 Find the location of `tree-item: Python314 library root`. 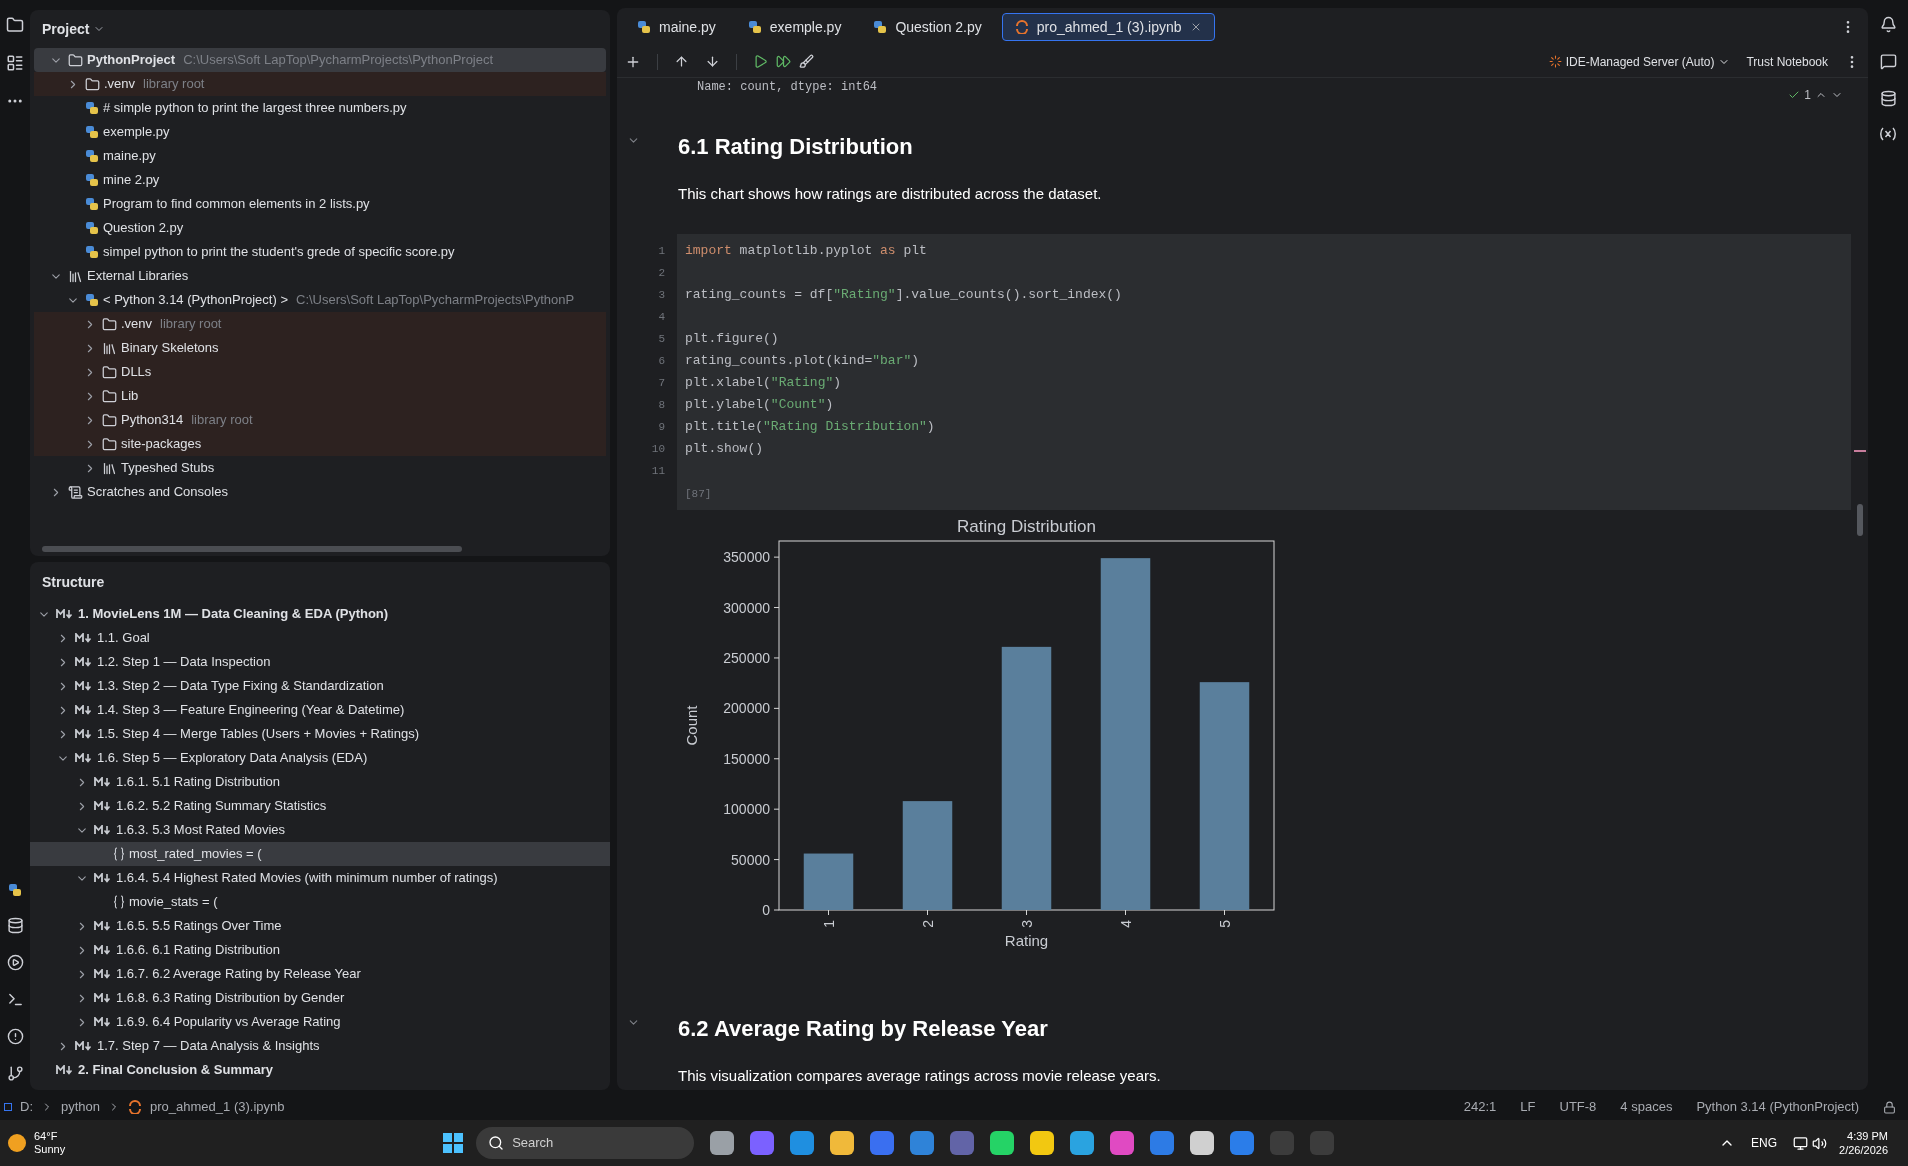

tree-item: Python314 library root is located at coordinates (320, 420).